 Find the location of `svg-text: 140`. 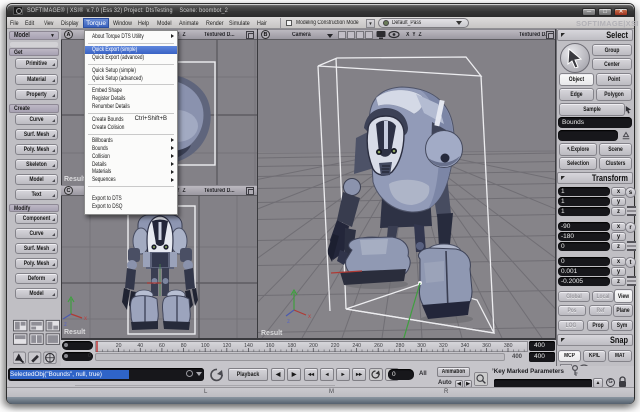

svg-text: 140 is located at coordinates (248, 346).